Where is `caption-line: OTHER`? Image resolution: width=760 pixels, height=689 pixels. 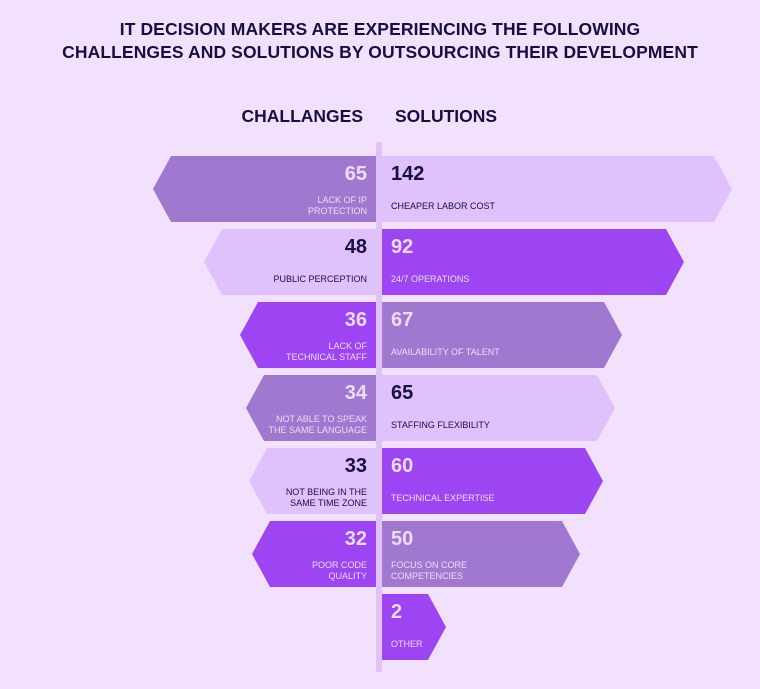
caption-line: OTHER is located at coordinates (407, 644).